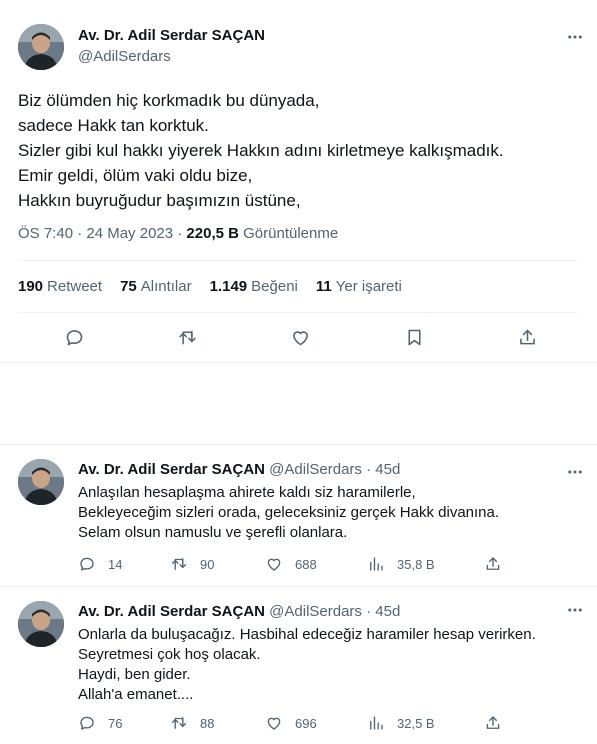  Describe the element at coordinates (169, 100) in the screenshot. I see `tweet-line: Biz ölümden hiç korkmadık bu dünyada,` at that location.